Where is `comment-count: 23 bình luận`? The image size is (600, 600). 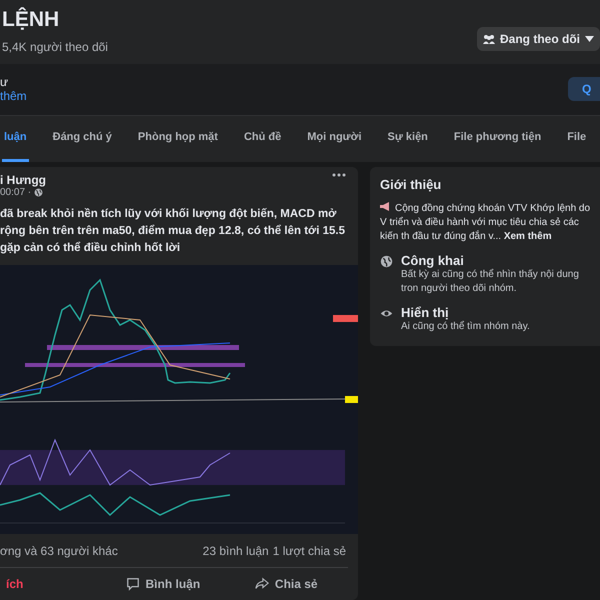 comment-count: 23 bình luận is located at coordinates (235, 551).